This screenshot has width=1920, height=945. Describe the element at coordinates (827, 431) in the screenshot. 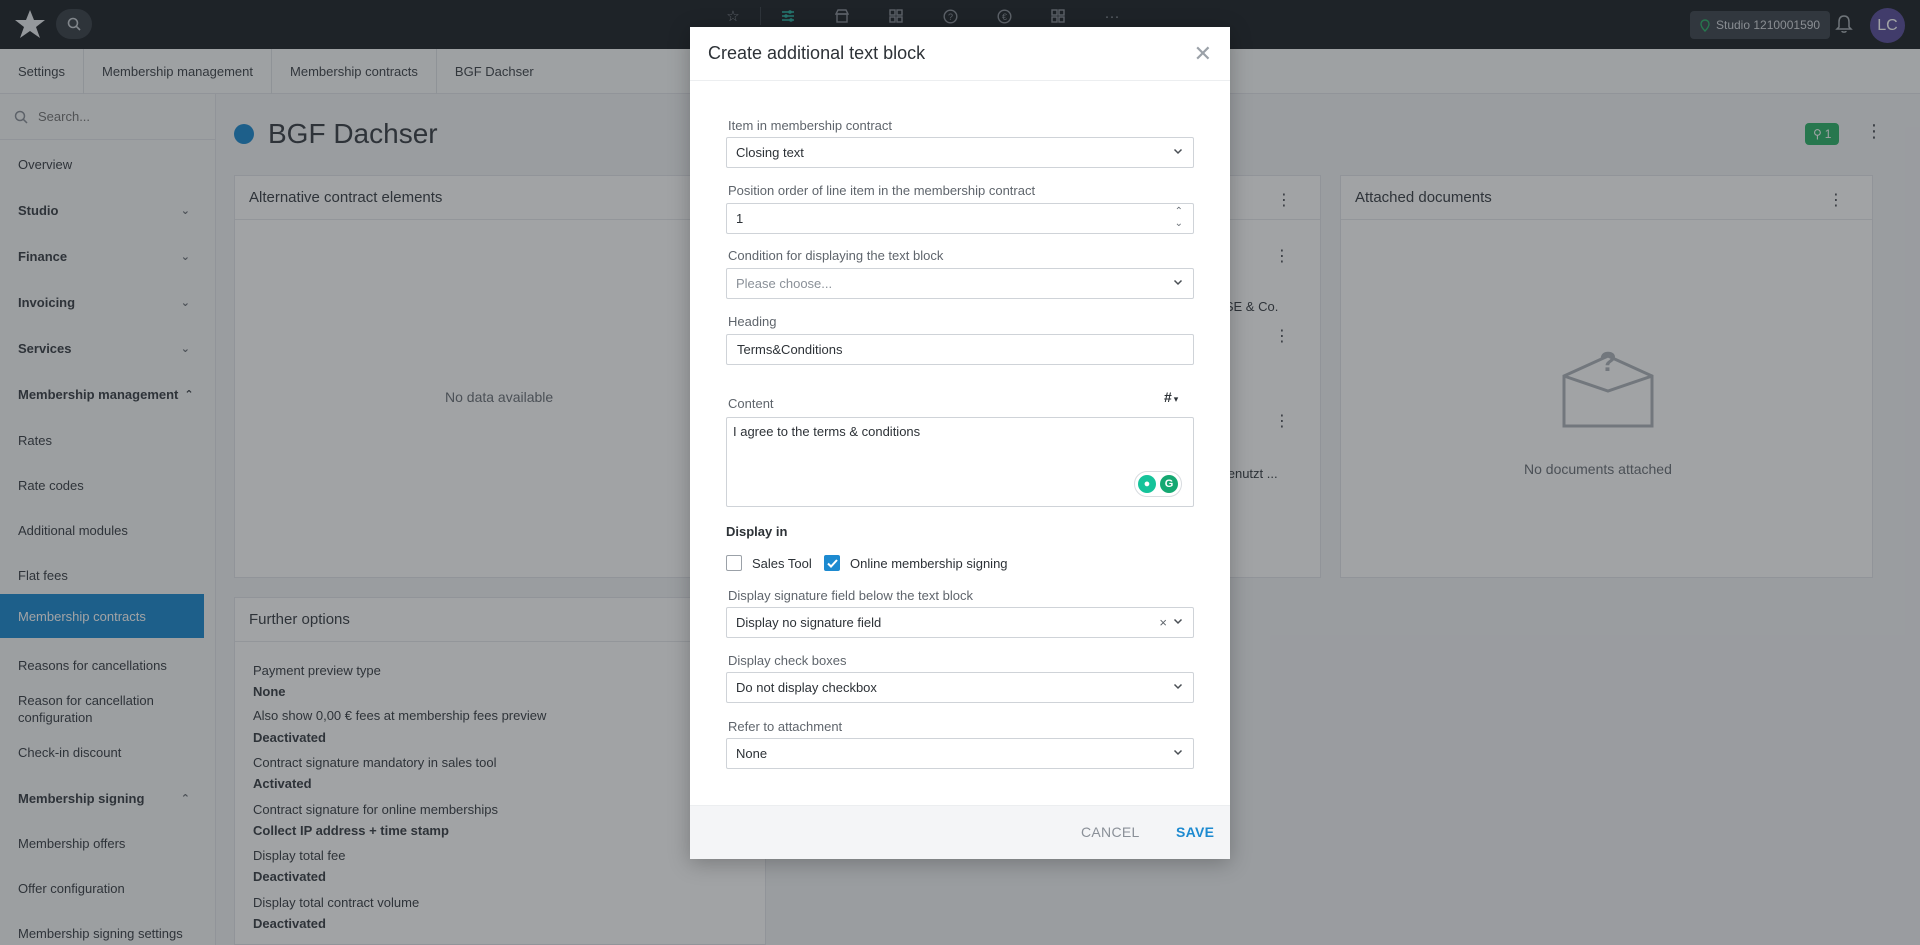

I see `content-value: I agree to the terms & conditions` at that location.